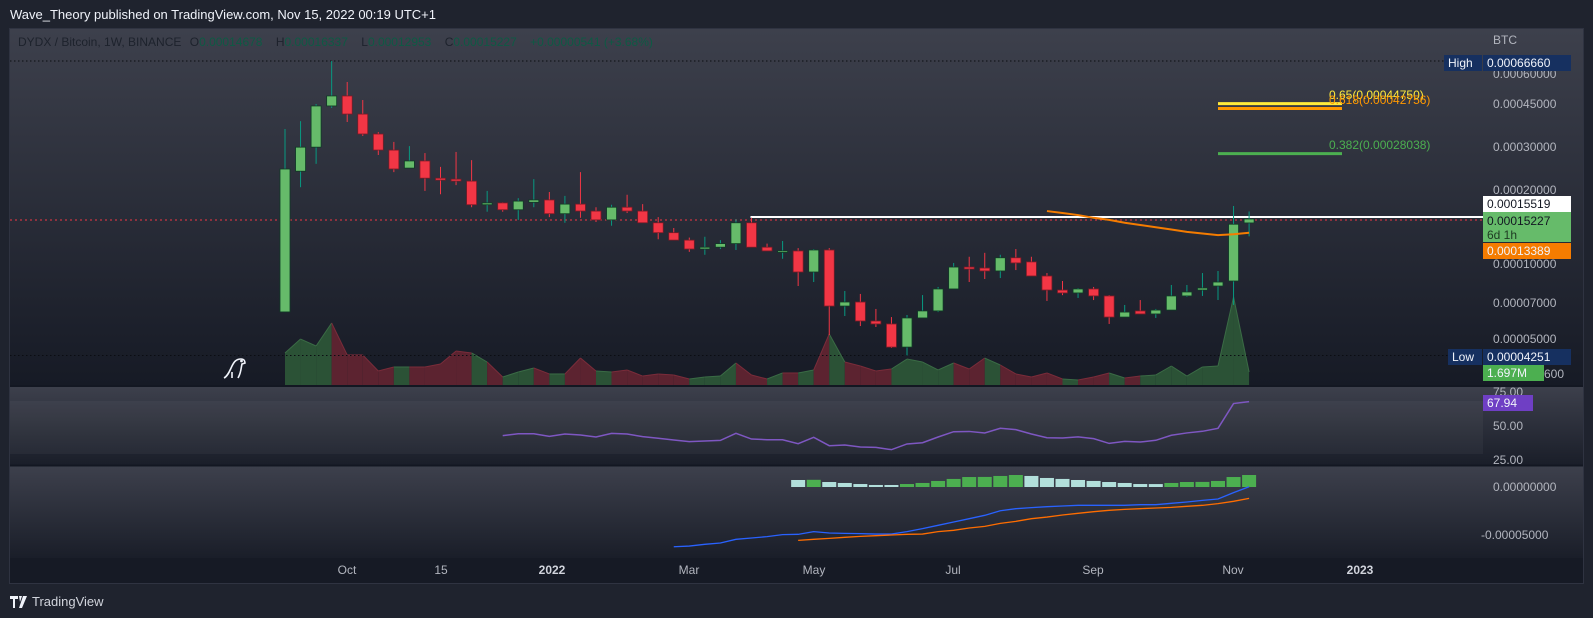  I want to click on volume-tag: 1.697M, so click(1513, 373).